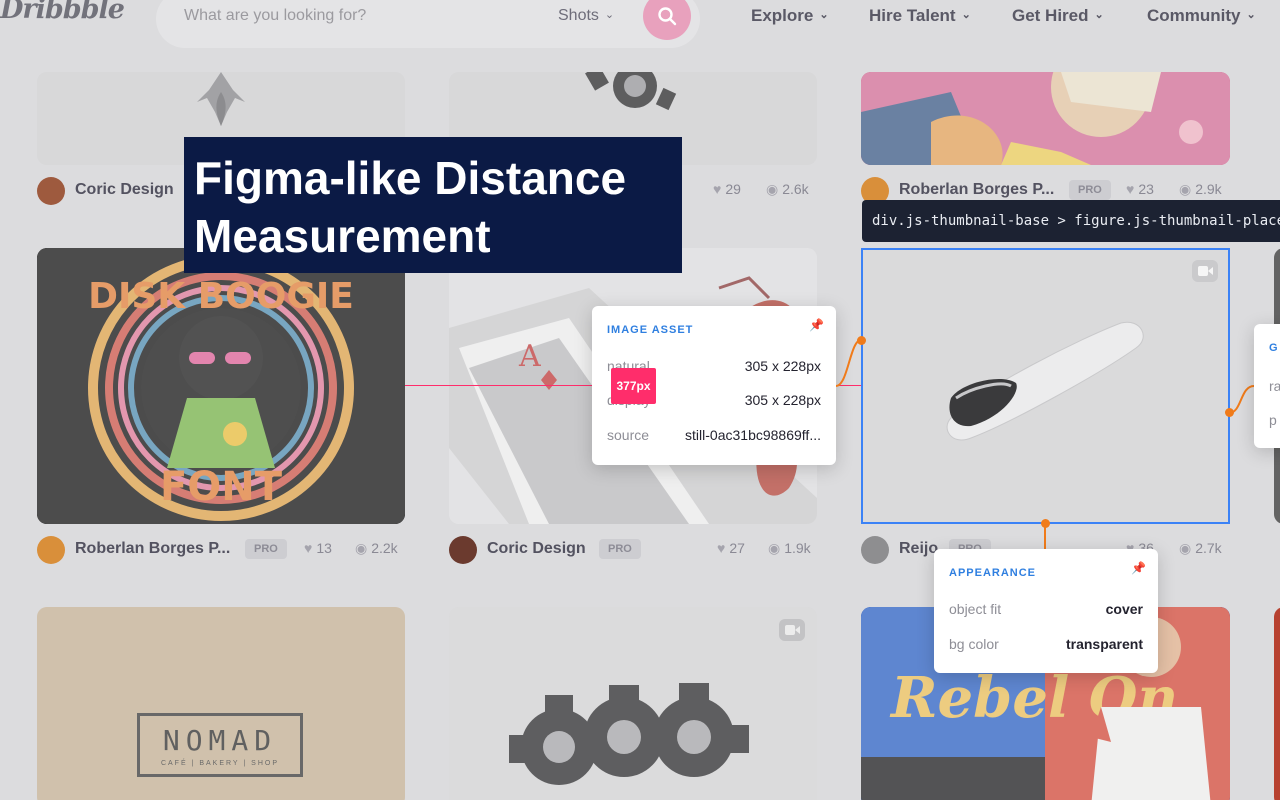 This screenshot has height=800, width=1280. What do you see at coordinates (974, 644) in the screenshot?
I see `appearance-key: bg color` at bounding box center [974, 644].